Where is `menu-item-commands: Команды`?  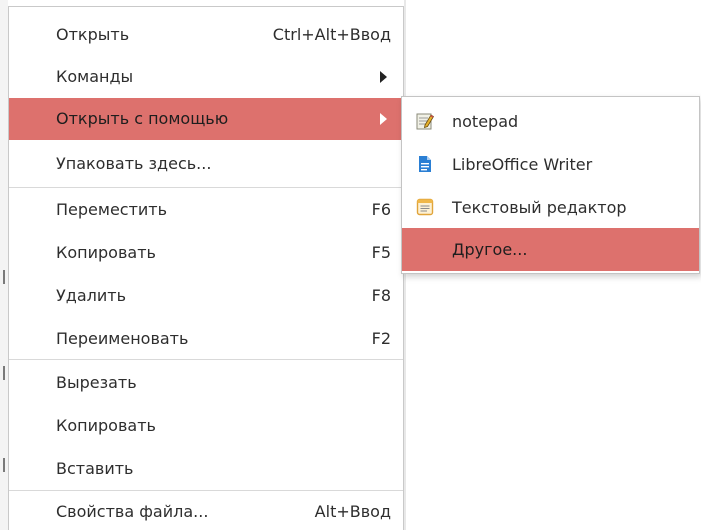
menu-item-commands: Команды is located at coordinates (206, 77).